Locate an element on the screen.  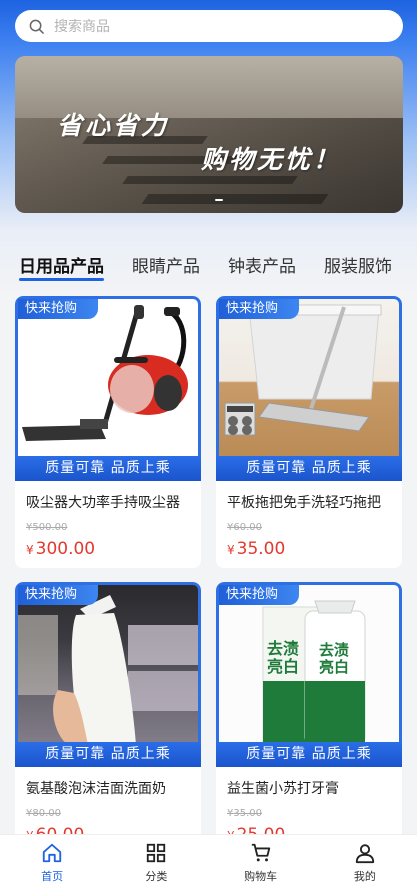
grid-icon is located at coordinates (156, 853).